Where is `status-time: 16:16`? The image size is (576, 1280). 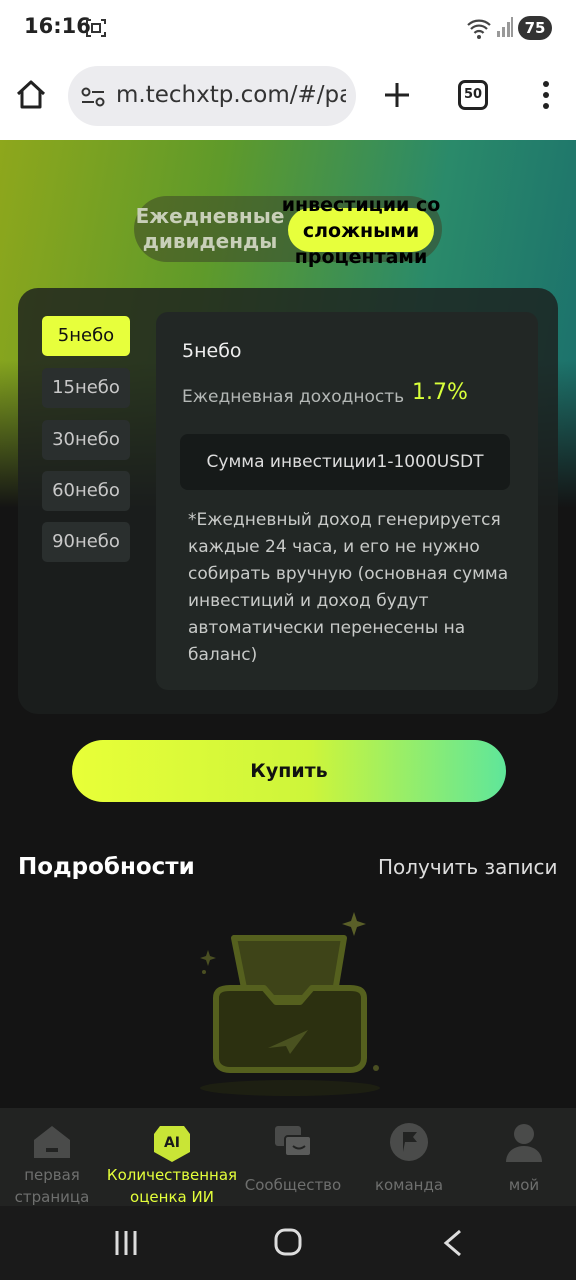
status-time: 16:16 is located at coordinates (57, 26).